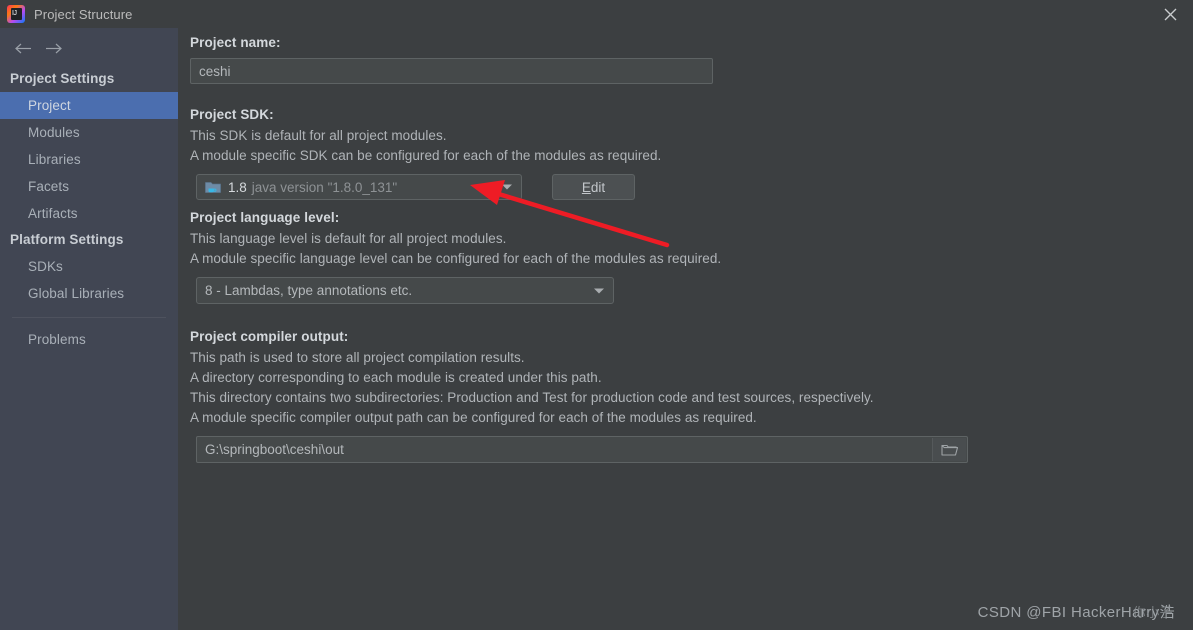 This screenshot has width=1193, height=630. Describe the element at coordinates (324, 187) in the screenshot. I see `project-sdk-description: java version "1.8.0_131"` at that location.